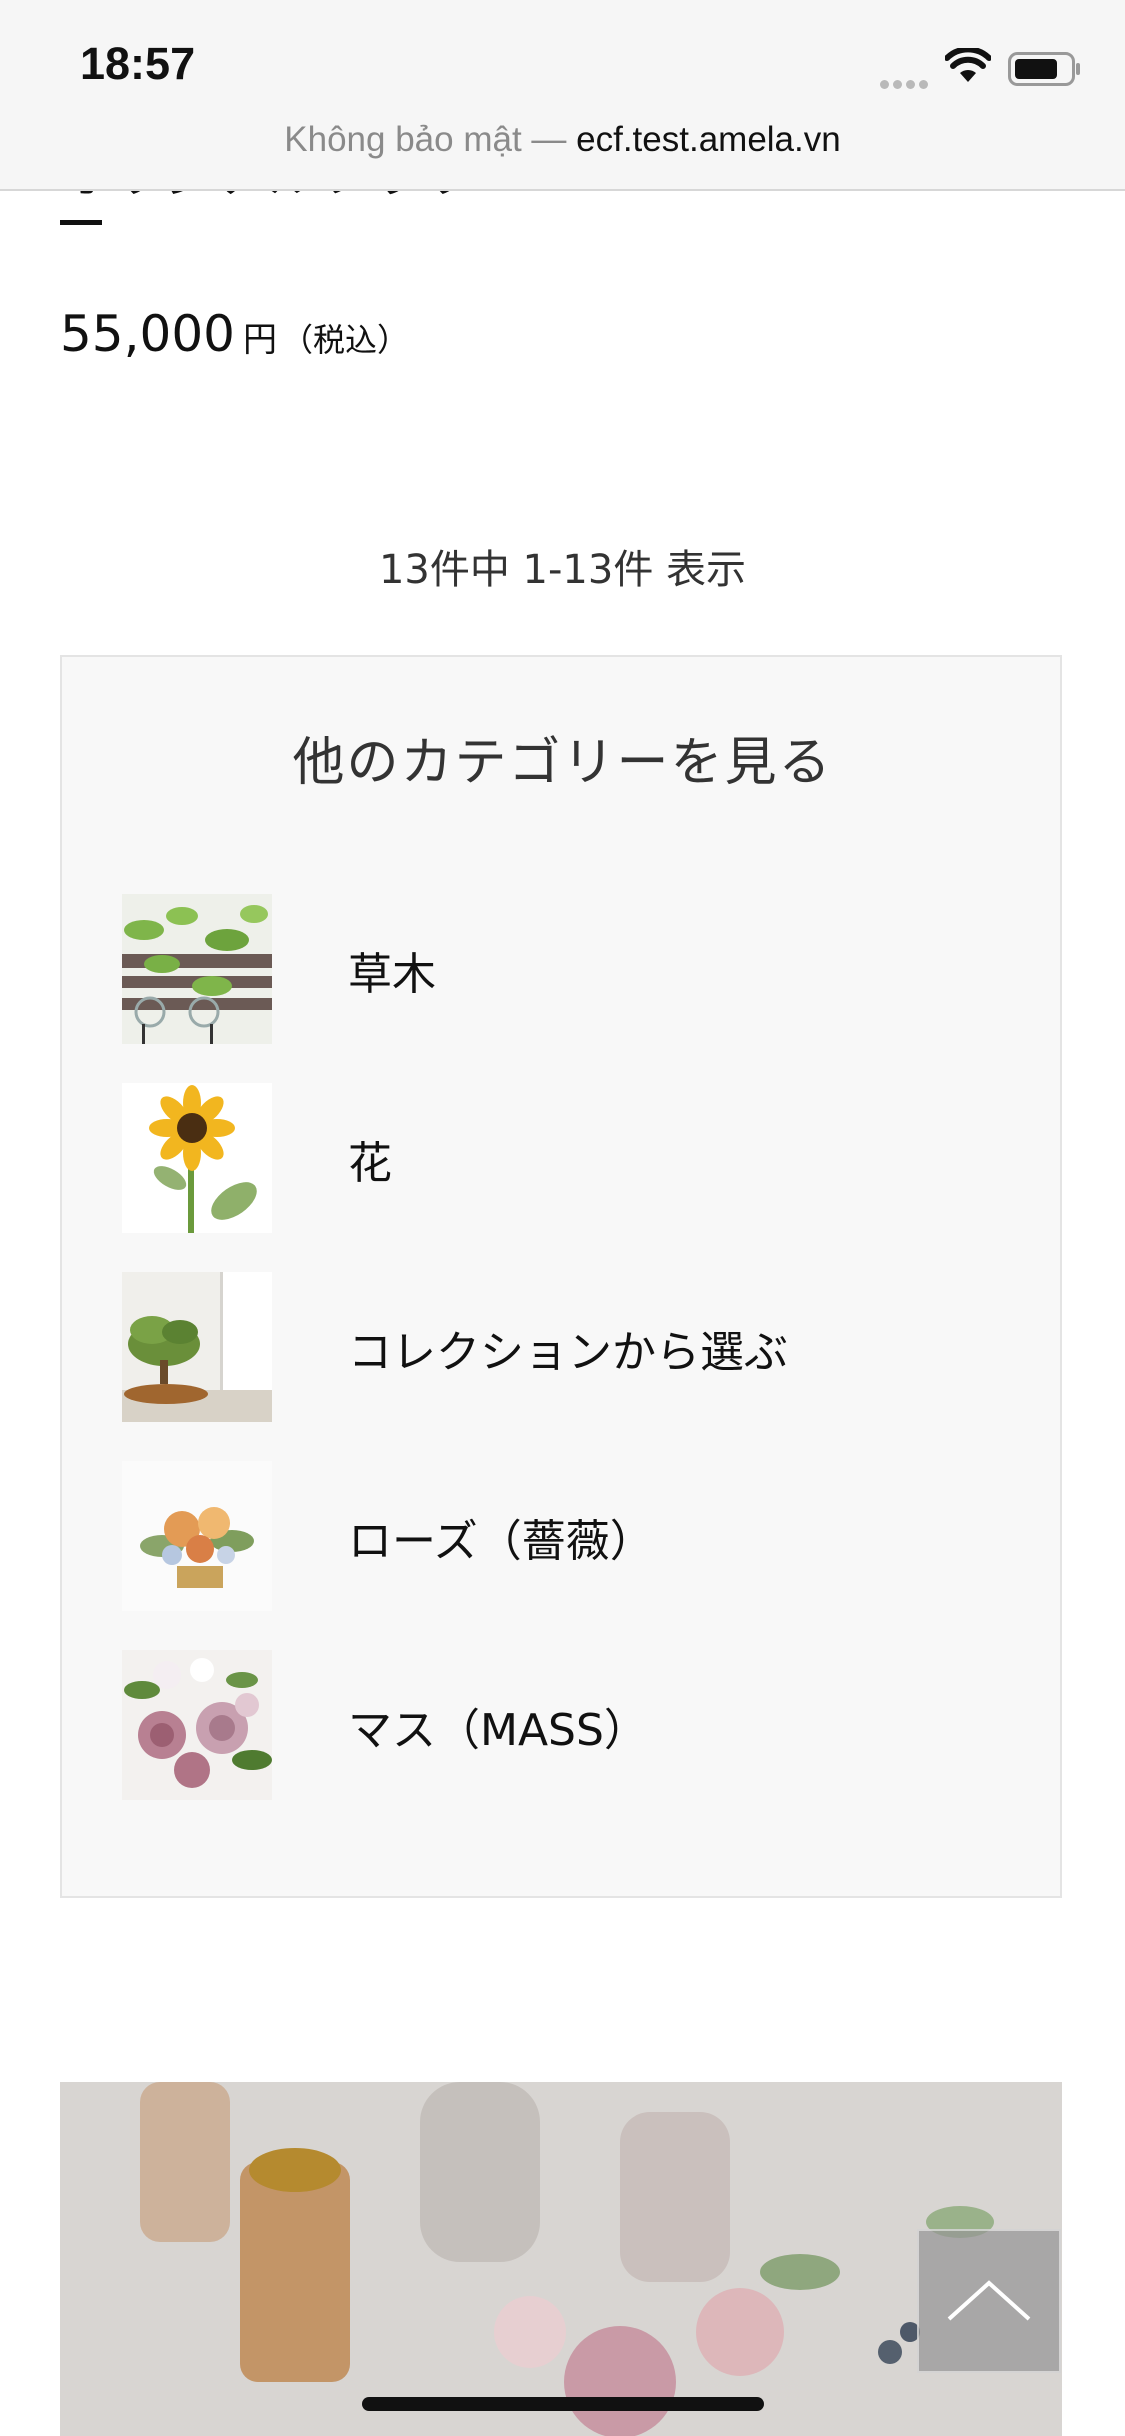 The width and height of the screenshot is (1125, 2436). Describe the element at coordinates (370, 1163) in the screenshot. I see `category-label: 花` at that location.